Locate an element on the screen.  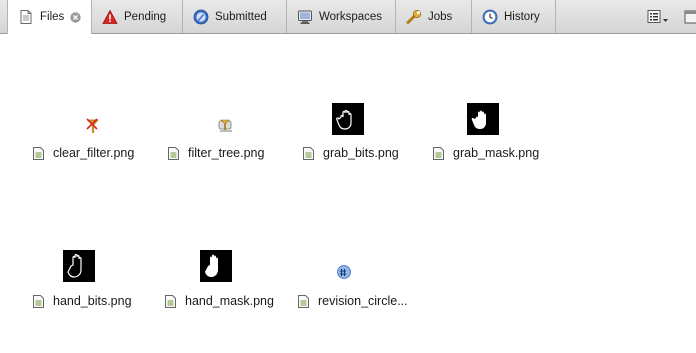
wrench-icon is located at coordinates (413, 16).